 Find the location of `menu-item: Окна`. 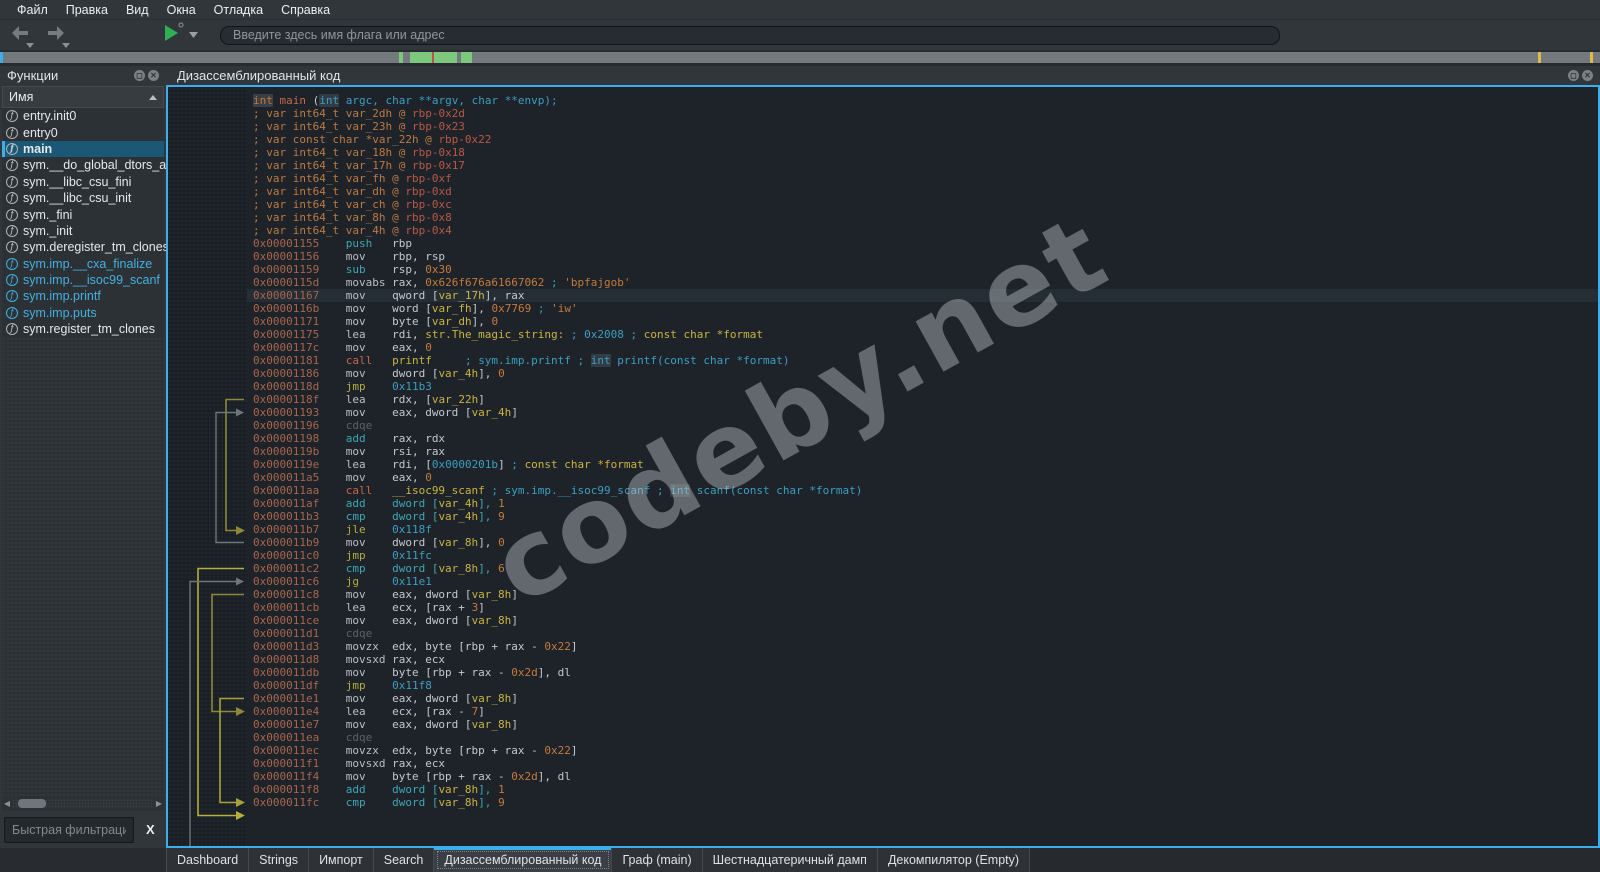

menu-item: Окна is located at coordinates (181, 10).